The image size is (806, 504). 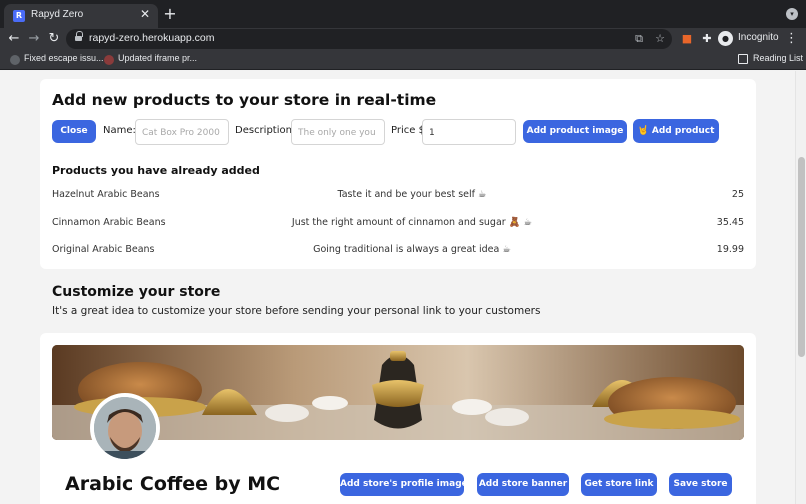 What do you see at coordinates (103, 249) in the screenshot?
I see `product-name: Original Arabic Beans` at bounding box center [103, 249].